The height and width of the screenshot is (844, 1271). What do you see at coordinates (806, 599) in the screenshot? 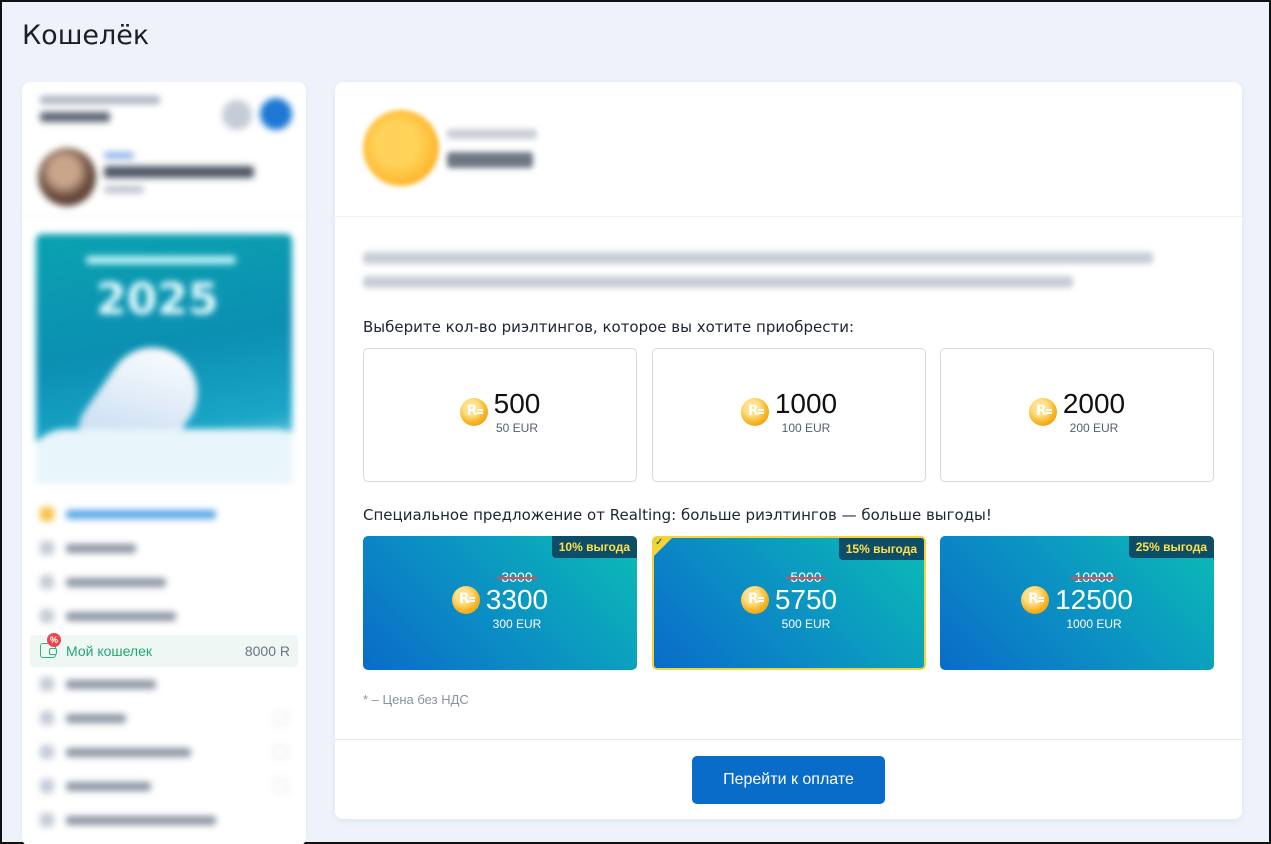
I see `offer-amount: 5750` at bounding box center [806, 599].